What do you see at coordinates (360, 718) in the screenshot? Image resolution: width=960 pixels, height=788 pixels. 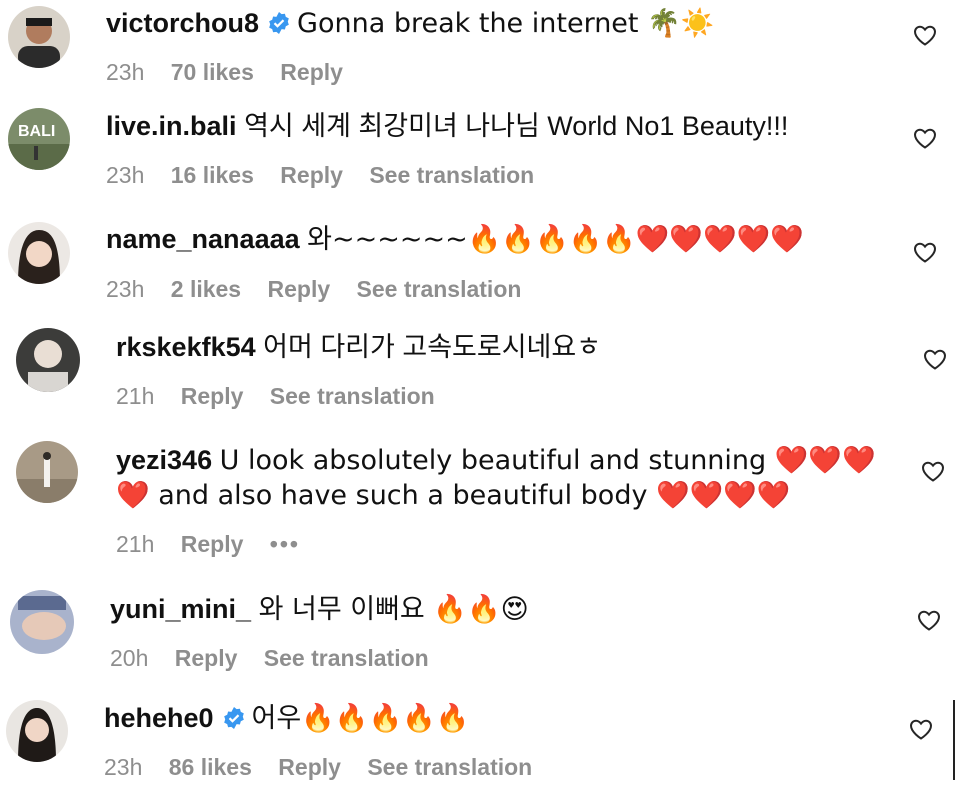 I see `comment-text: 어우🔥🔥🔥🔥🔥` at bounding box center [360, 718].